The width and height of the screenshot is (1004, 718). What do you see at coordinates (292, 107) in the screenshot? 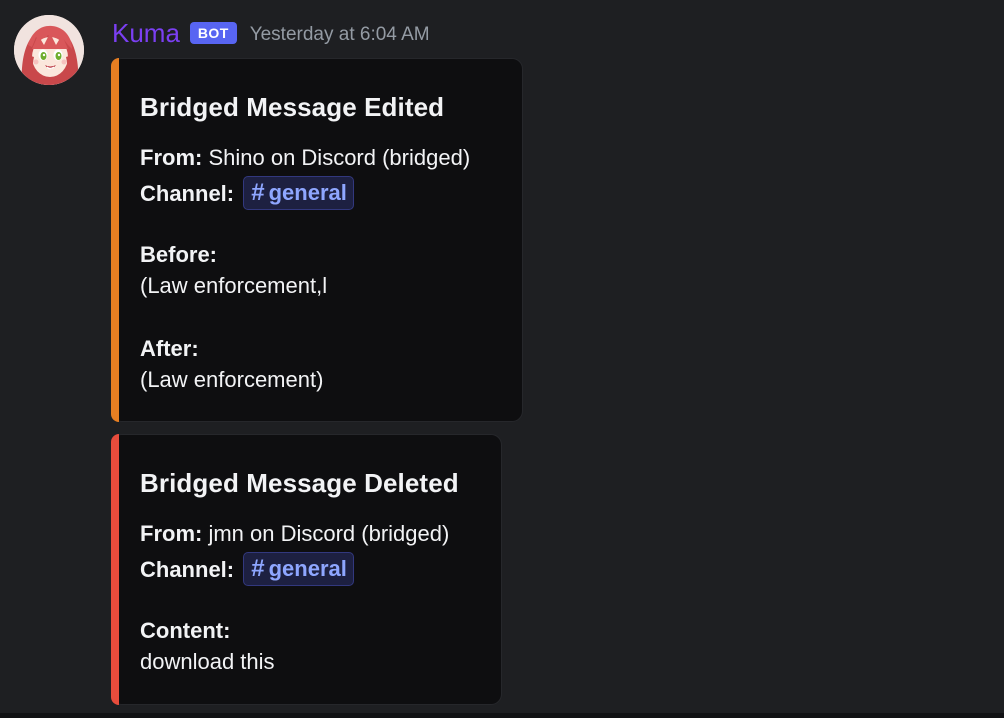
I see `embed-title: Bridged Message Edited` at bounding box center [292, 107].